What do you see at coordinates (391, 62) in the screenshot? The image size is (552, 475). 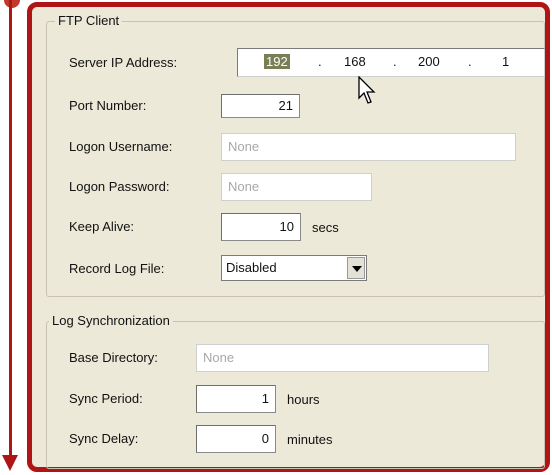 I see `server-ip-field: 192 . 168 . 200 . 1` at bounding box center [391, 62].